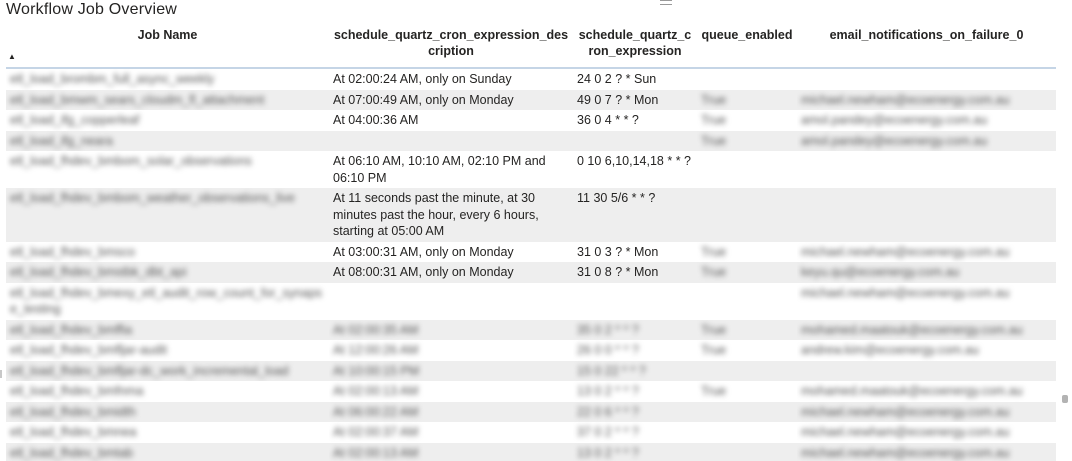 This screenshot has height=461, width=1072. I want to click on cell-cron-expression: 22 0 6 * * ?, so click(635, 411).